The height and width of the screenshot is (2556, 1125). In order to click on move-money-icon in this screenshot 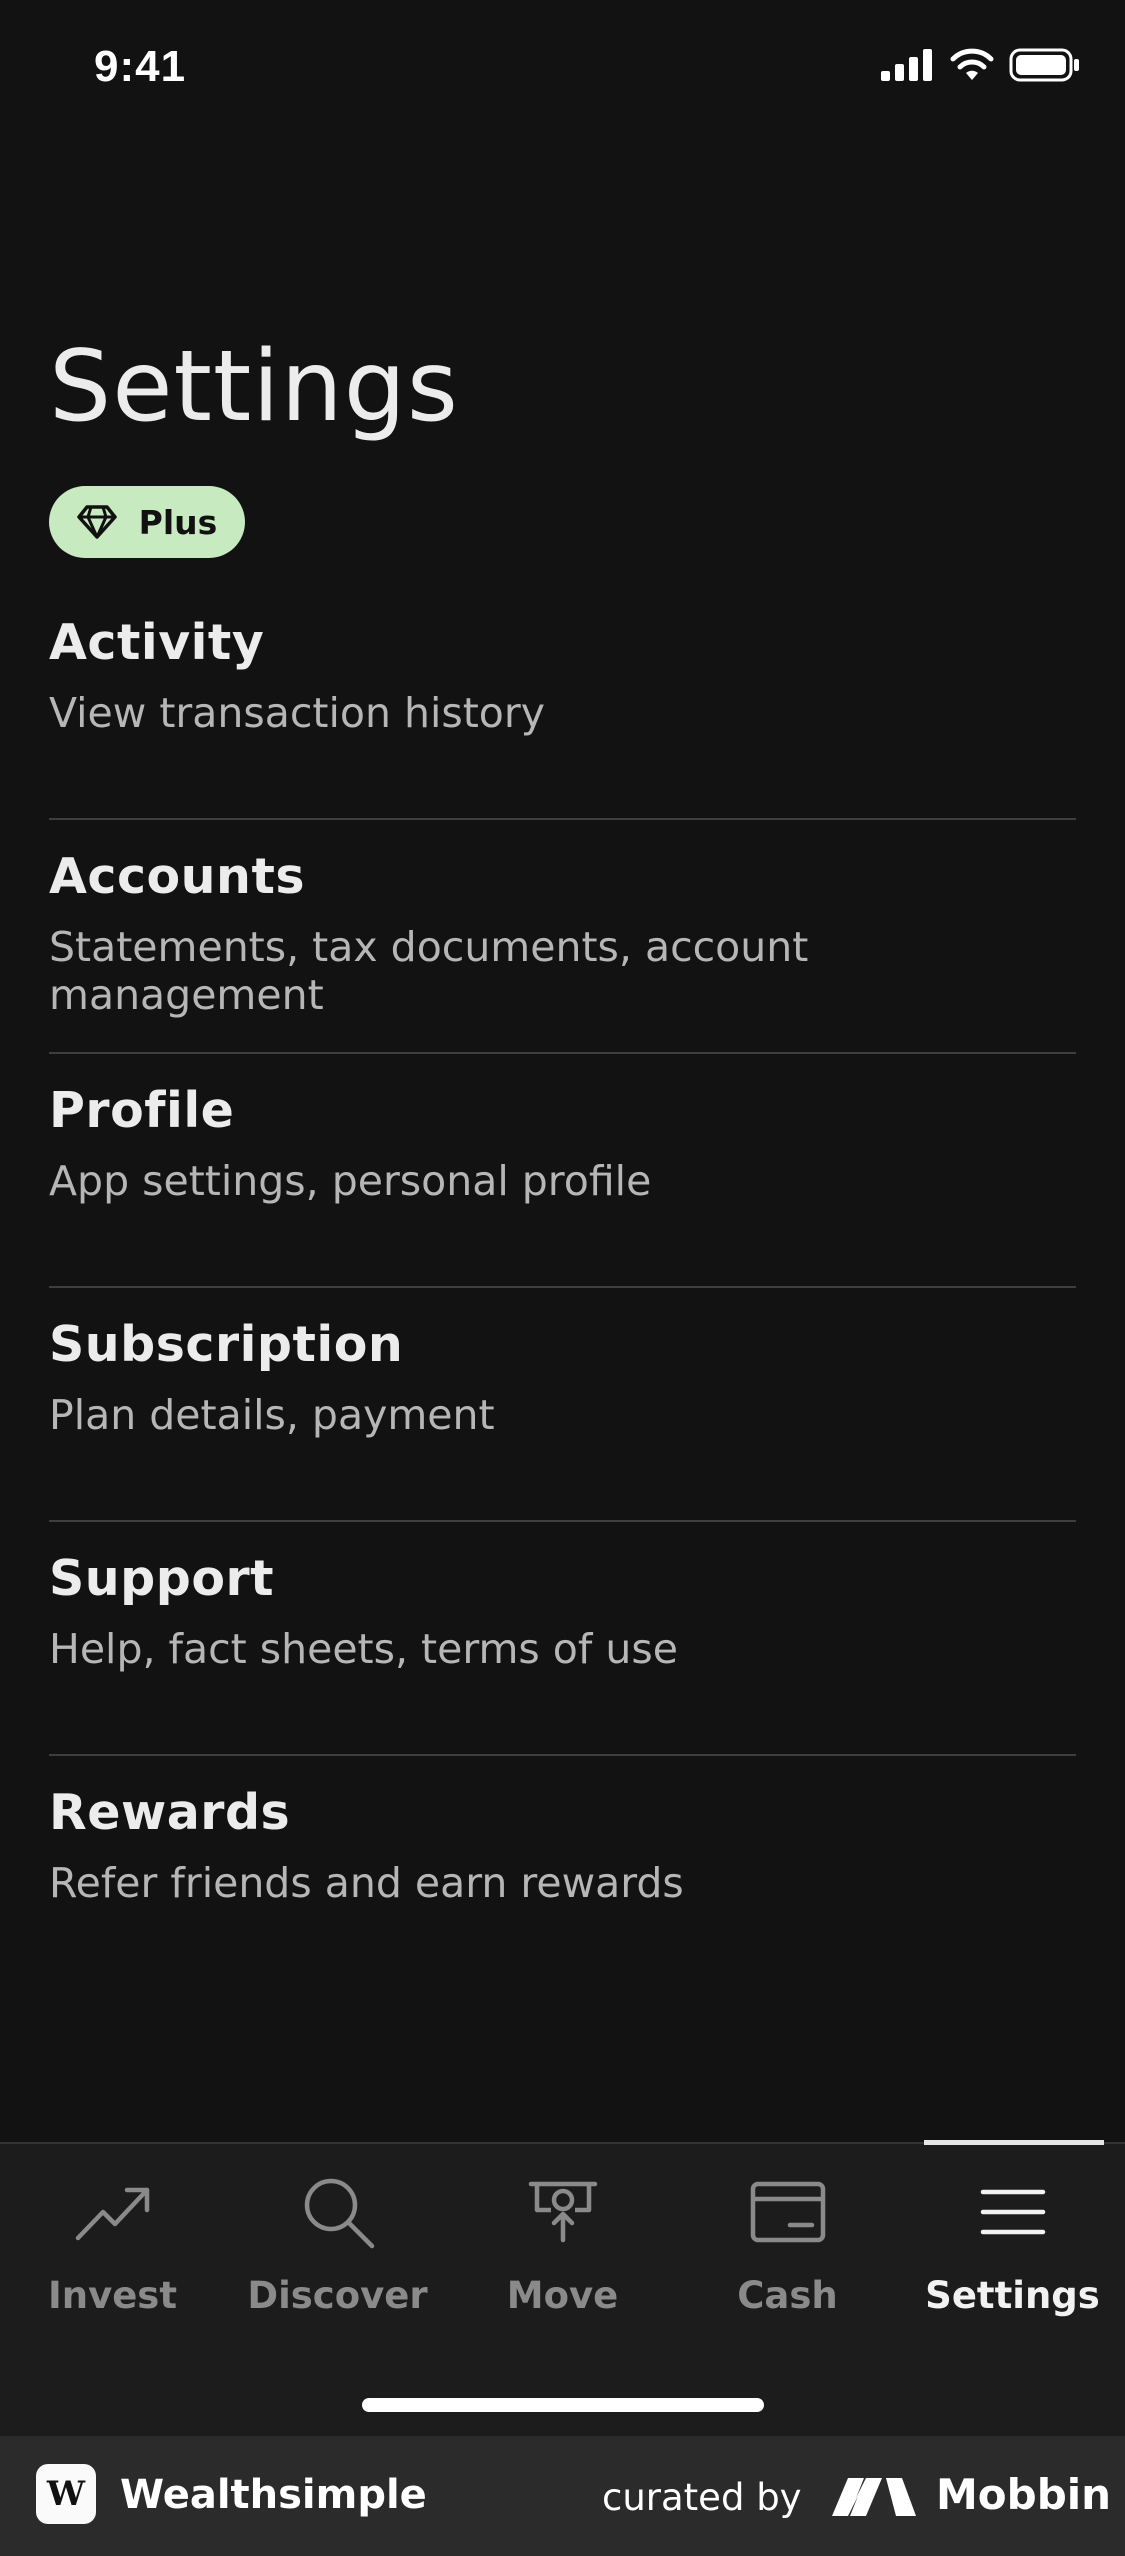, I will do `click(562, 2212)`.